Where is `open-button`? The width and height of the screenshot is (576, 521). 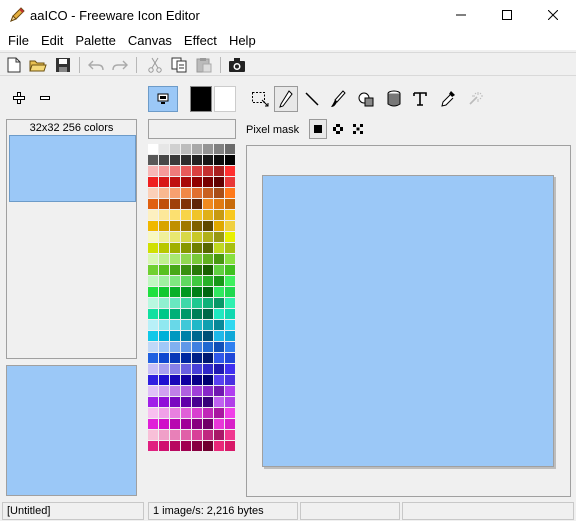
open-button is located at coordinates (38, 65).